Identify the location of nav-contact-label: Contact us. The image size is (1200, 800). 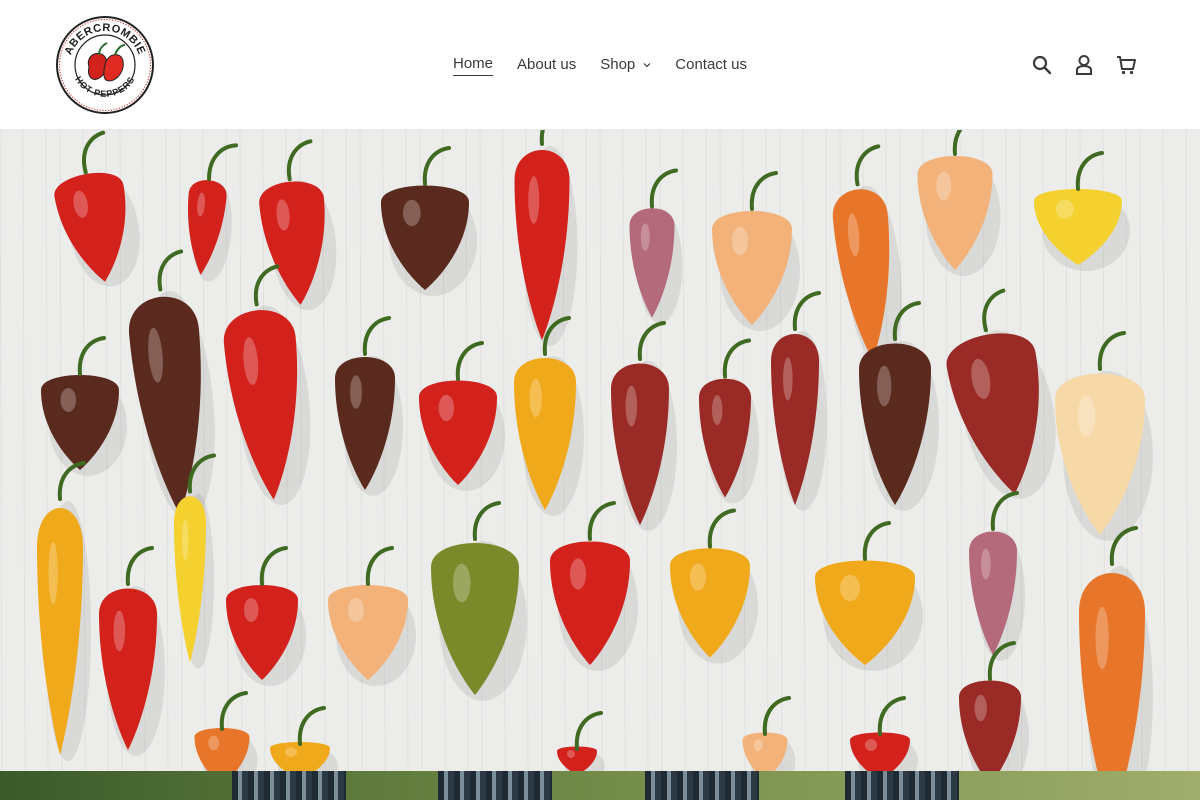
(711, 64).